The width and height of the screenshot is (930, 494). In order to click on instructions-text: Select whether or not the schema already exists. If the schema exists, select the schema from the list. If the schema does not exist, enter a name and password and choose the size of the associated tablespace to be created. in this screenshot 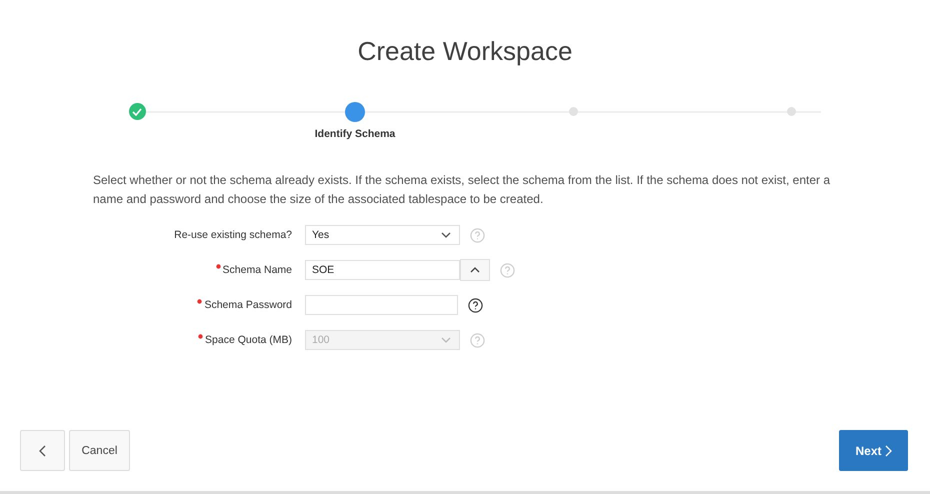, I will do `click(462, 190)`.